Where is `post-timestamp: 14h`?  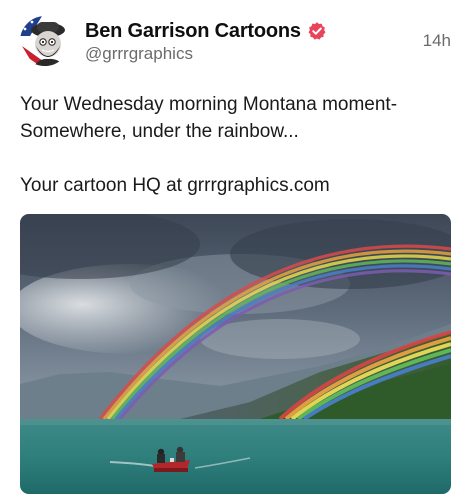 post-timestamp: 14h is located at coordinates (437, 41).